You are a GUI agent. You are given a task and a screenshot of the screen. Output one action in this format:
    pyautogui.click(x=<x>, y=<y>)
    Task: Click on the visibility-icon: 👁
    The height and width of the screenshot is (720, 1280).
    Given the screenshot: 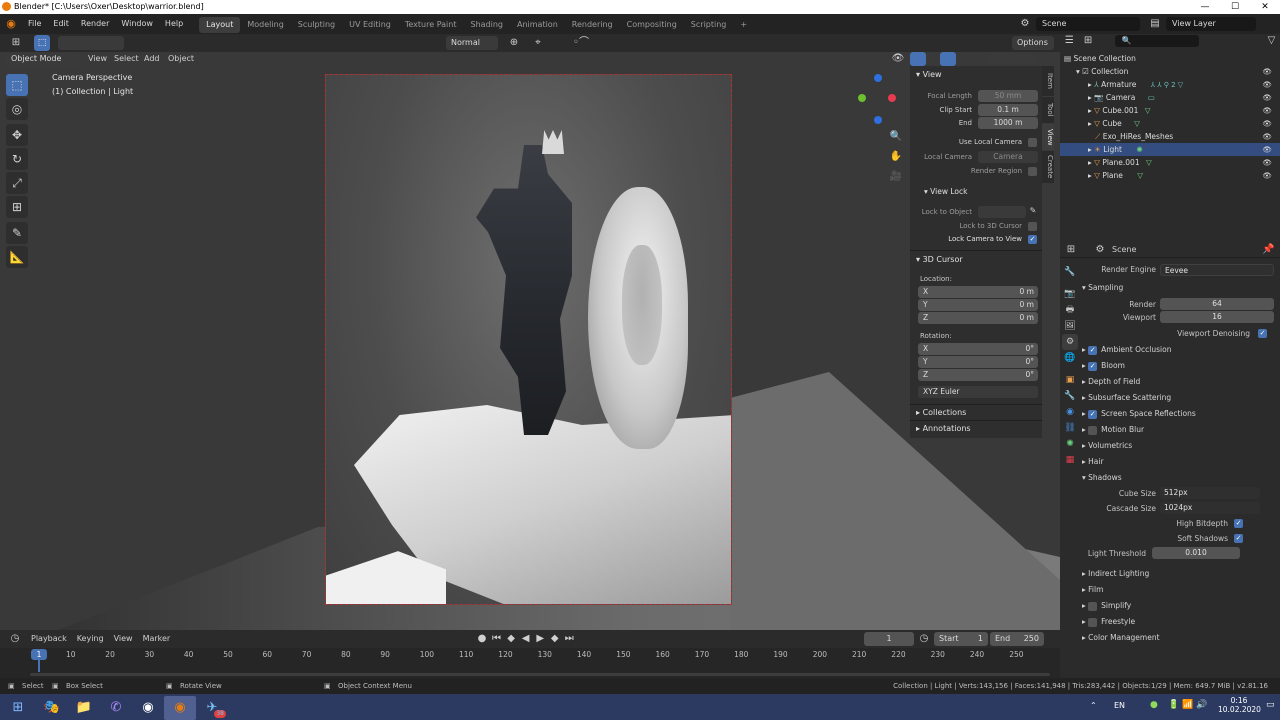 What is the action you would take?
    pyautogui.click(x=898, y=59)
    